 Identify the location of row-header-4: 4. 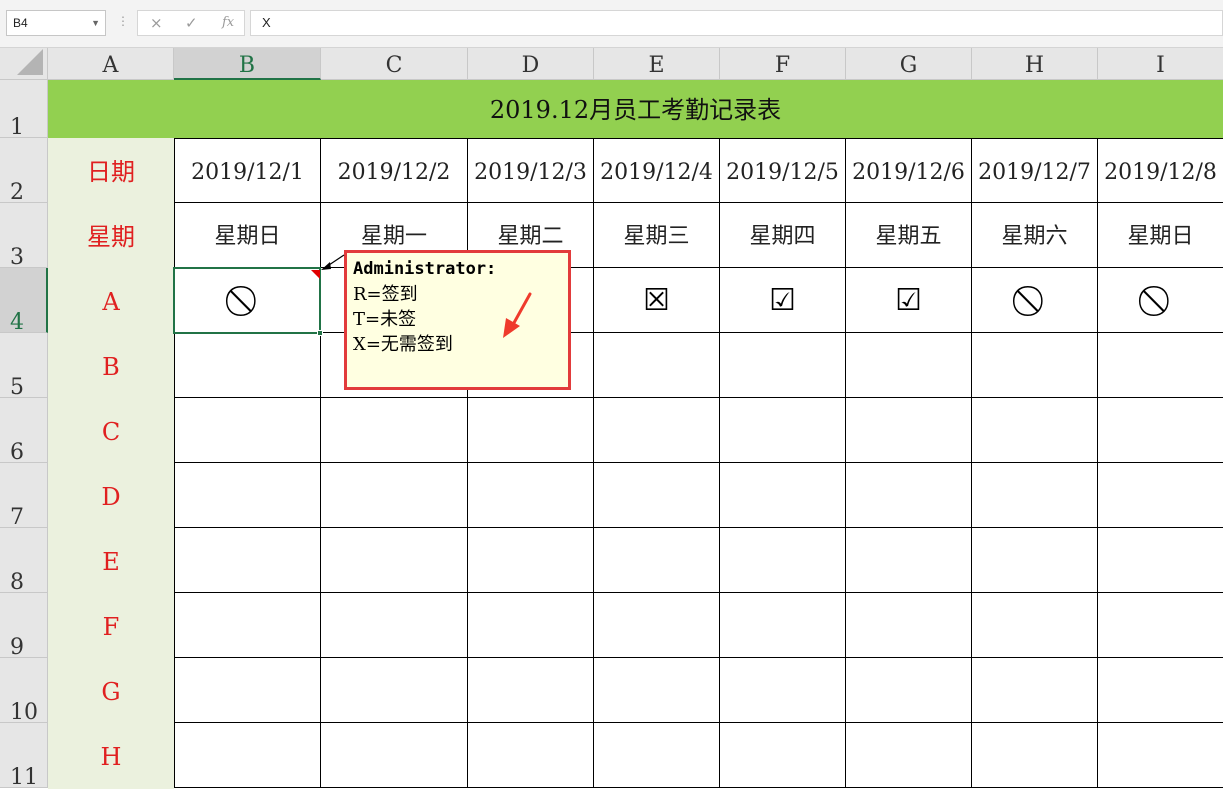
(24, 301).